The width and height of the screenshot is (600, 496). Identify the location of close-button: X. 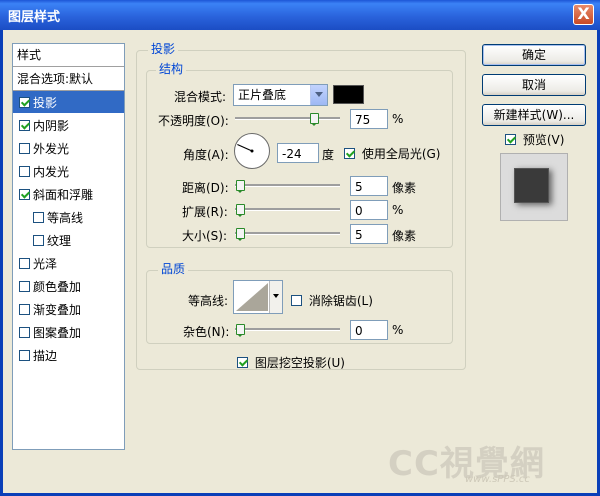
(583, 14).